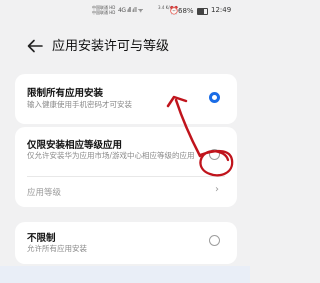 The height and width of the screenshot is (283, 320). Describe the element at coordinates (214, 97) in the screenshot. I see `radio-restrict-all` at that location.